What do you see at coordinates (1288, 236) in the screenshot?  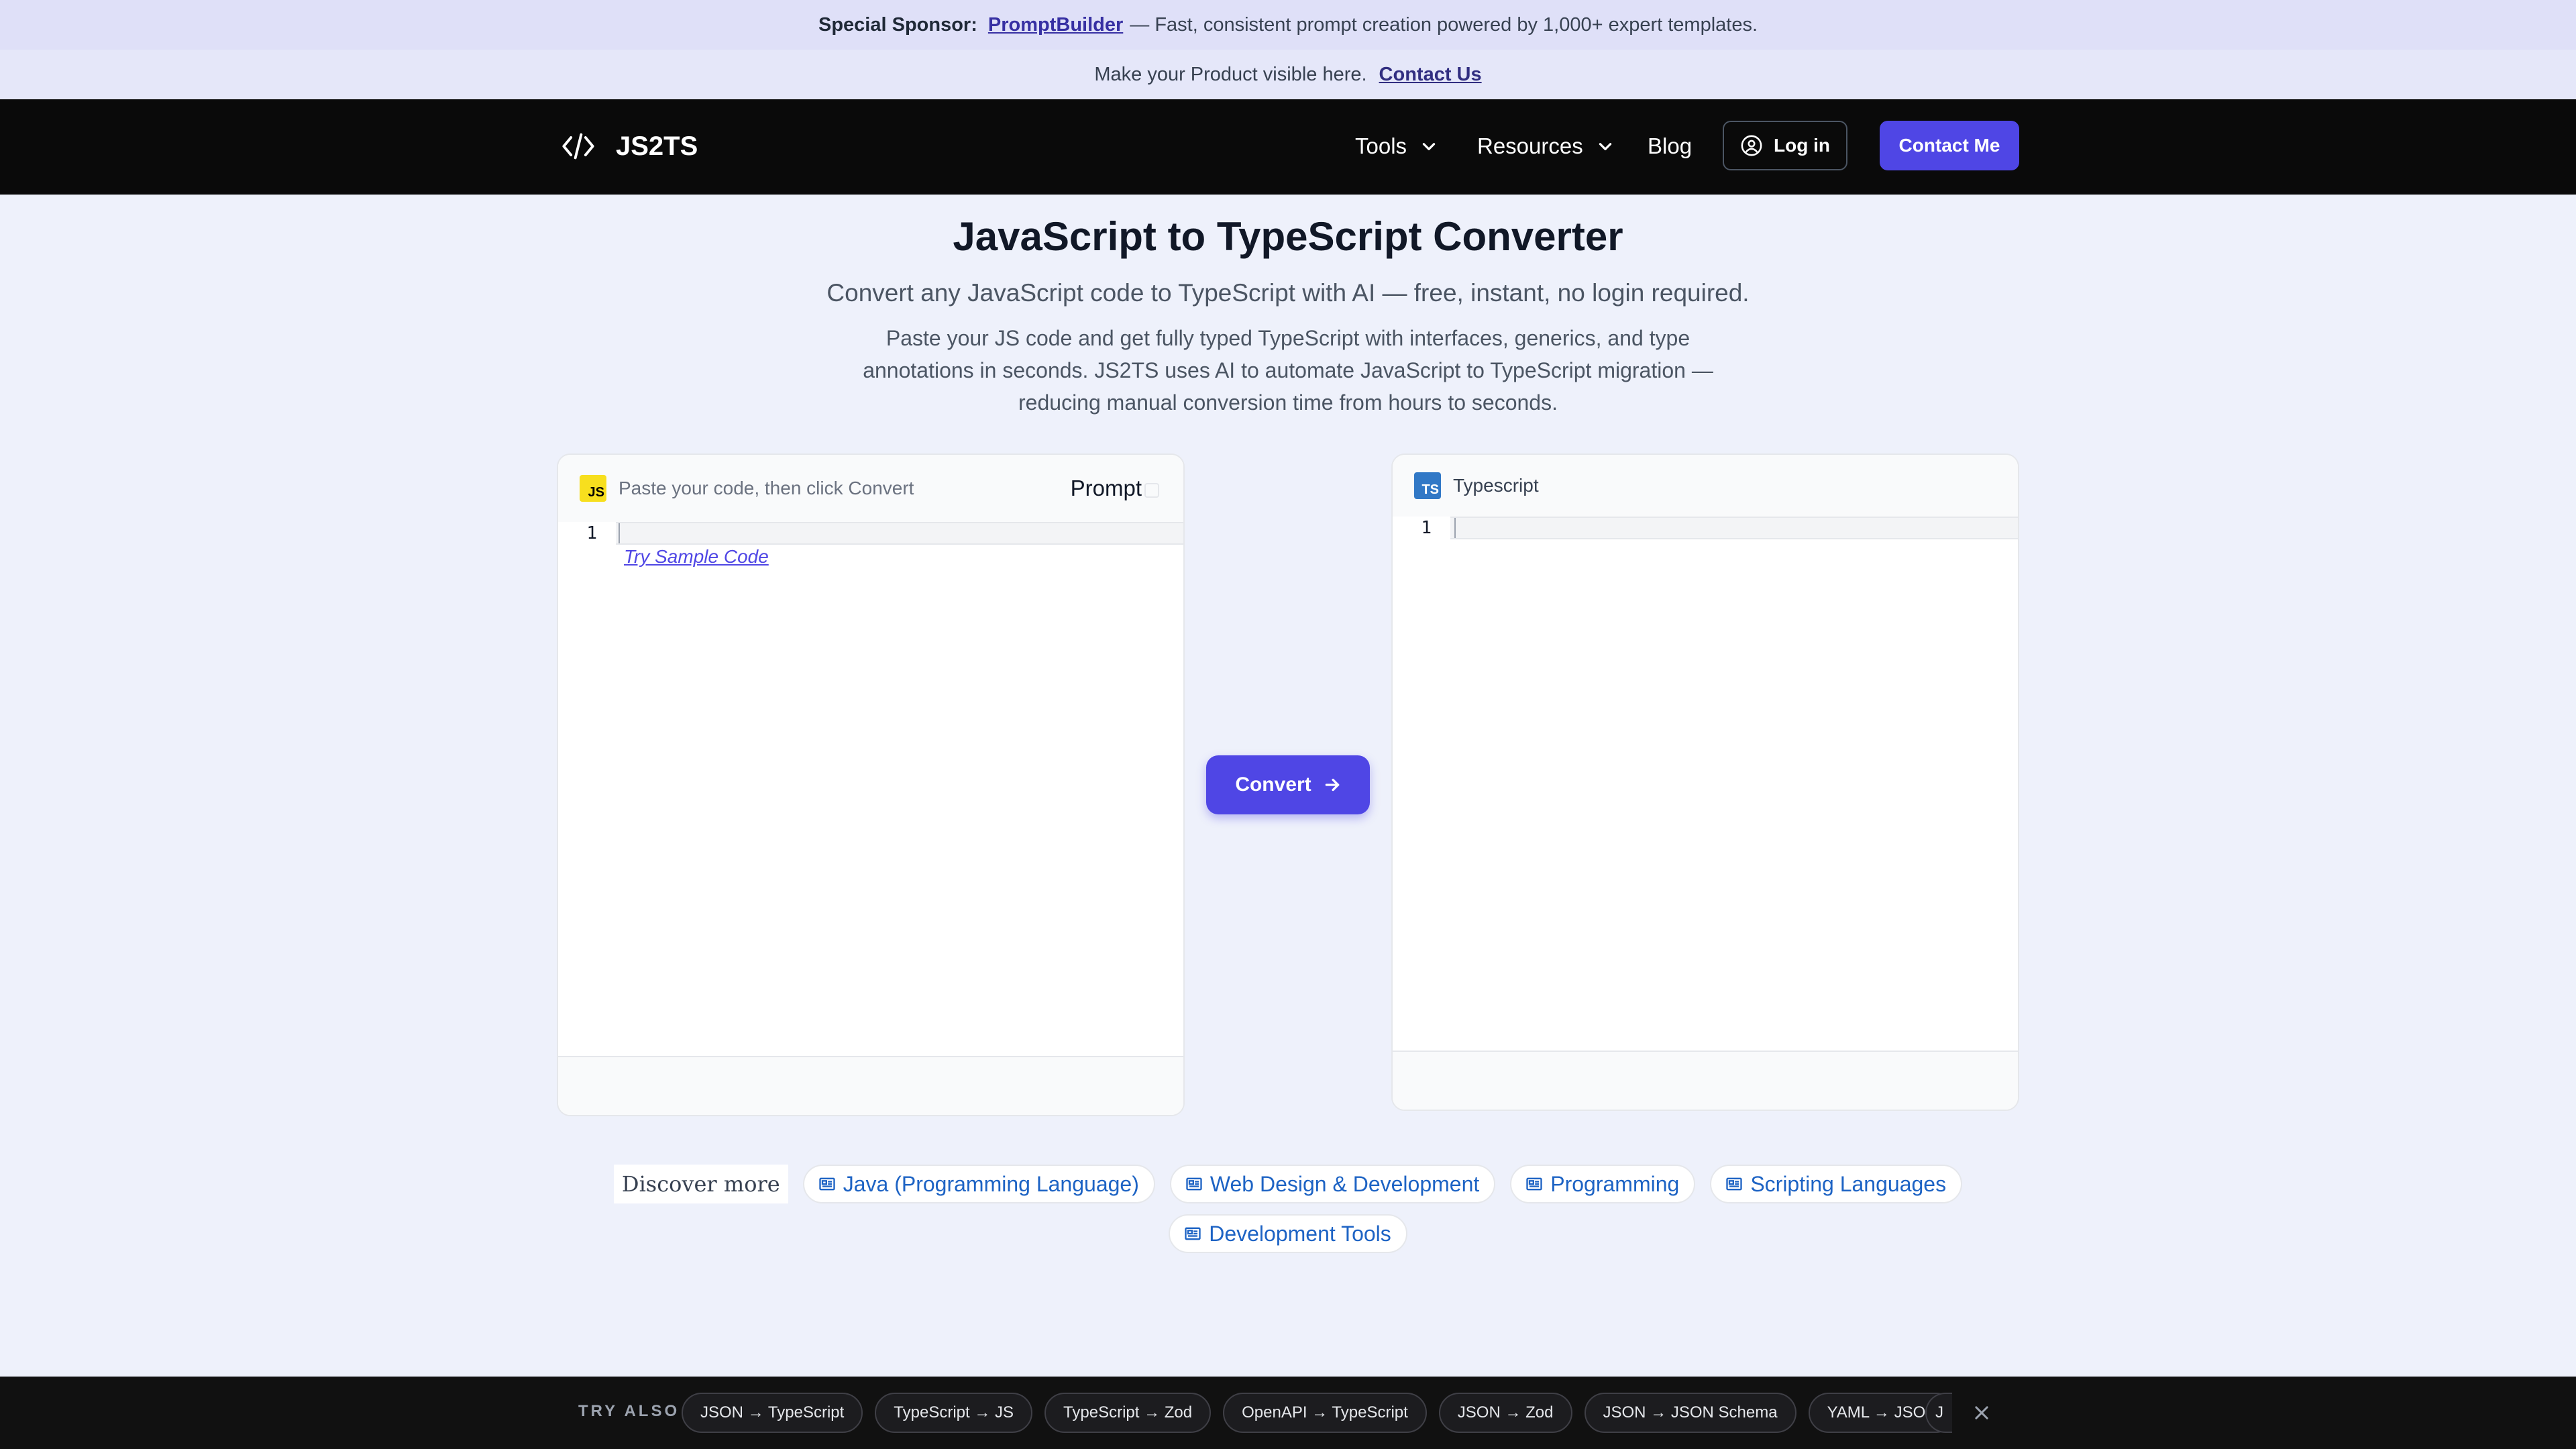 I see `page-title: JavaScript to TypeScript Converter` at bounding box center [1288, 236].